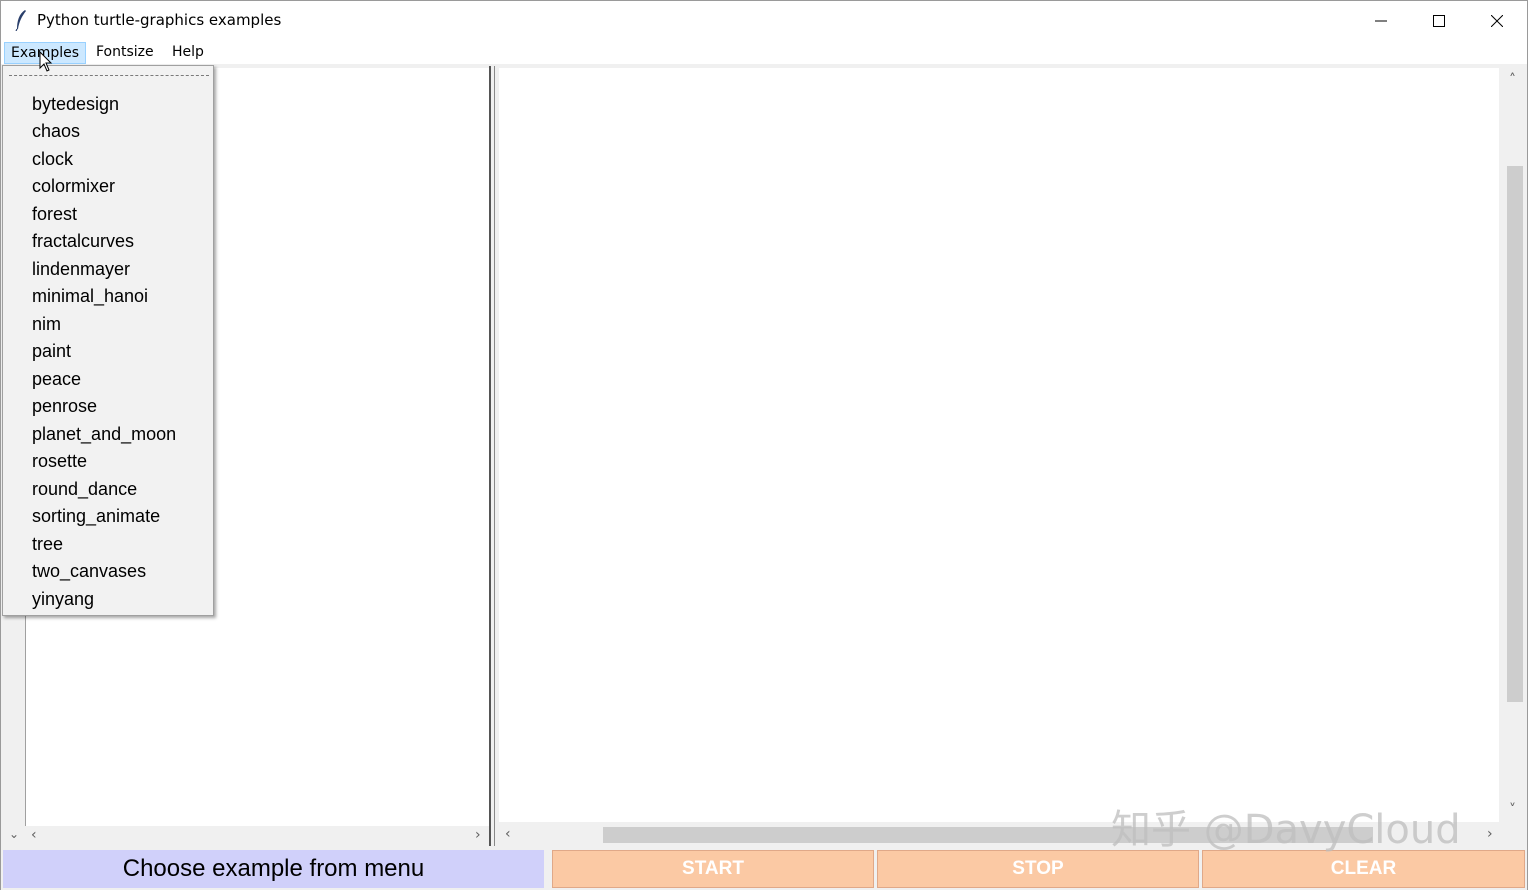 The width and height of the screenshot is (1528, 890). Describe the element at coordinates (51, 351) in the screenshot. I see `menu-item-paint: paint` at that location.